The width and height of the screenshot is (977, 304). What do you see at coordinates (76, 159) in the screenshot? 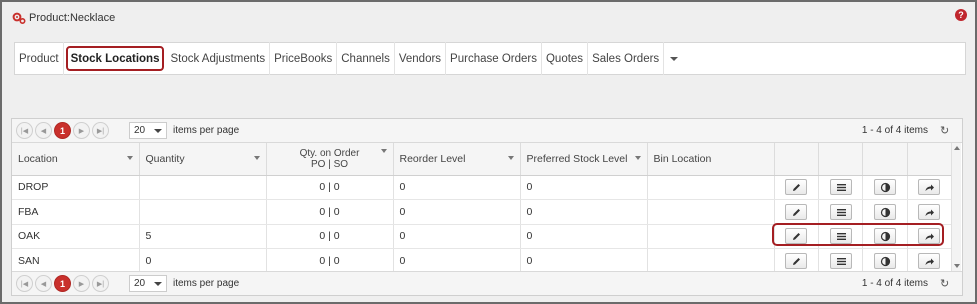
I see `column-header-location: Location` at bounding box center [76, 159].